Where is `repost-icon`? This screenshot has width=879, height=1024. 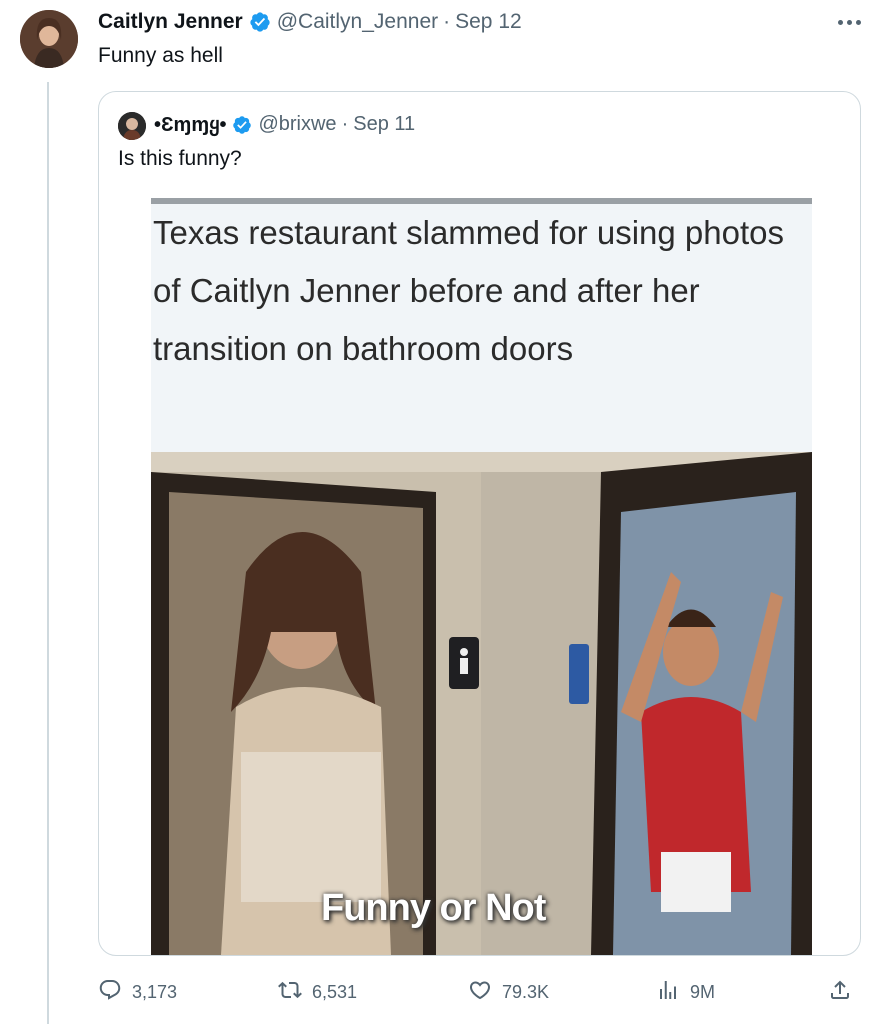 repost-icon is located at coordinates (290, 992).